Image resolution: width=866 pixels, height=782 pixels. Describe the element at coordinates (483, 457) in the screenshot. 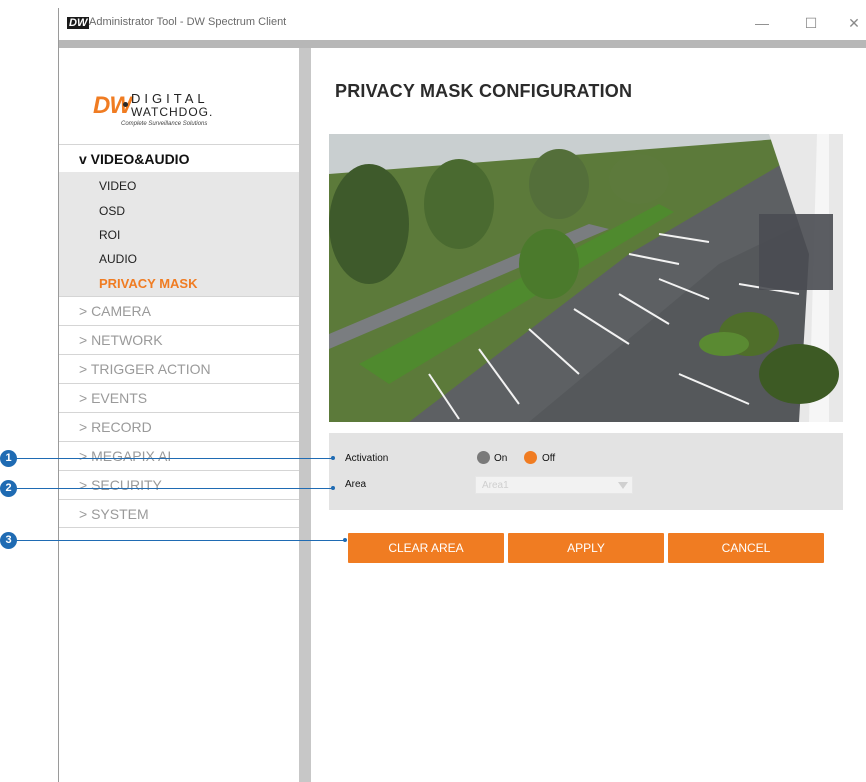

I see `radio-on` at that location.